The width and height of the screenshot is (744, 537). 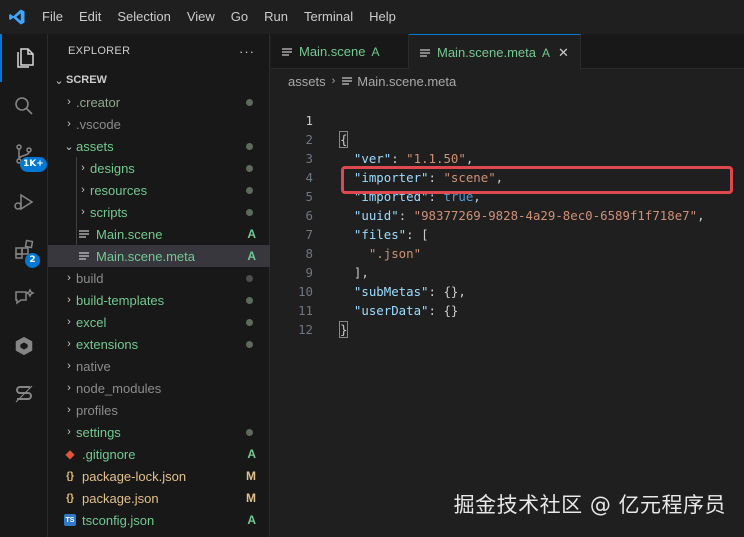 What do you see at coordinates (159, 454) in the screenshot?
I see `tree-item-gitignore: ◆ .gitignore A` at bounding box center [159, 454].